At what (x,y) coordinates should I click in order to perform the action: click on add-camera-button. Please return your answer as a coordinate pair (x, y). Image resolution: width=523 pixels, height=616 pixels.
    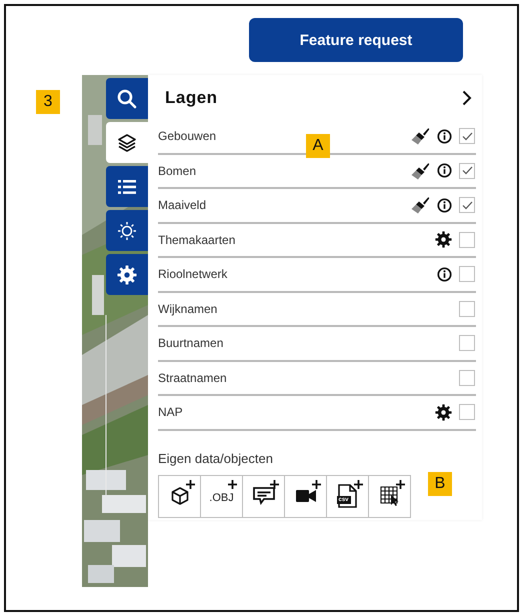
    Looking at the image, I should click on (305, 496).